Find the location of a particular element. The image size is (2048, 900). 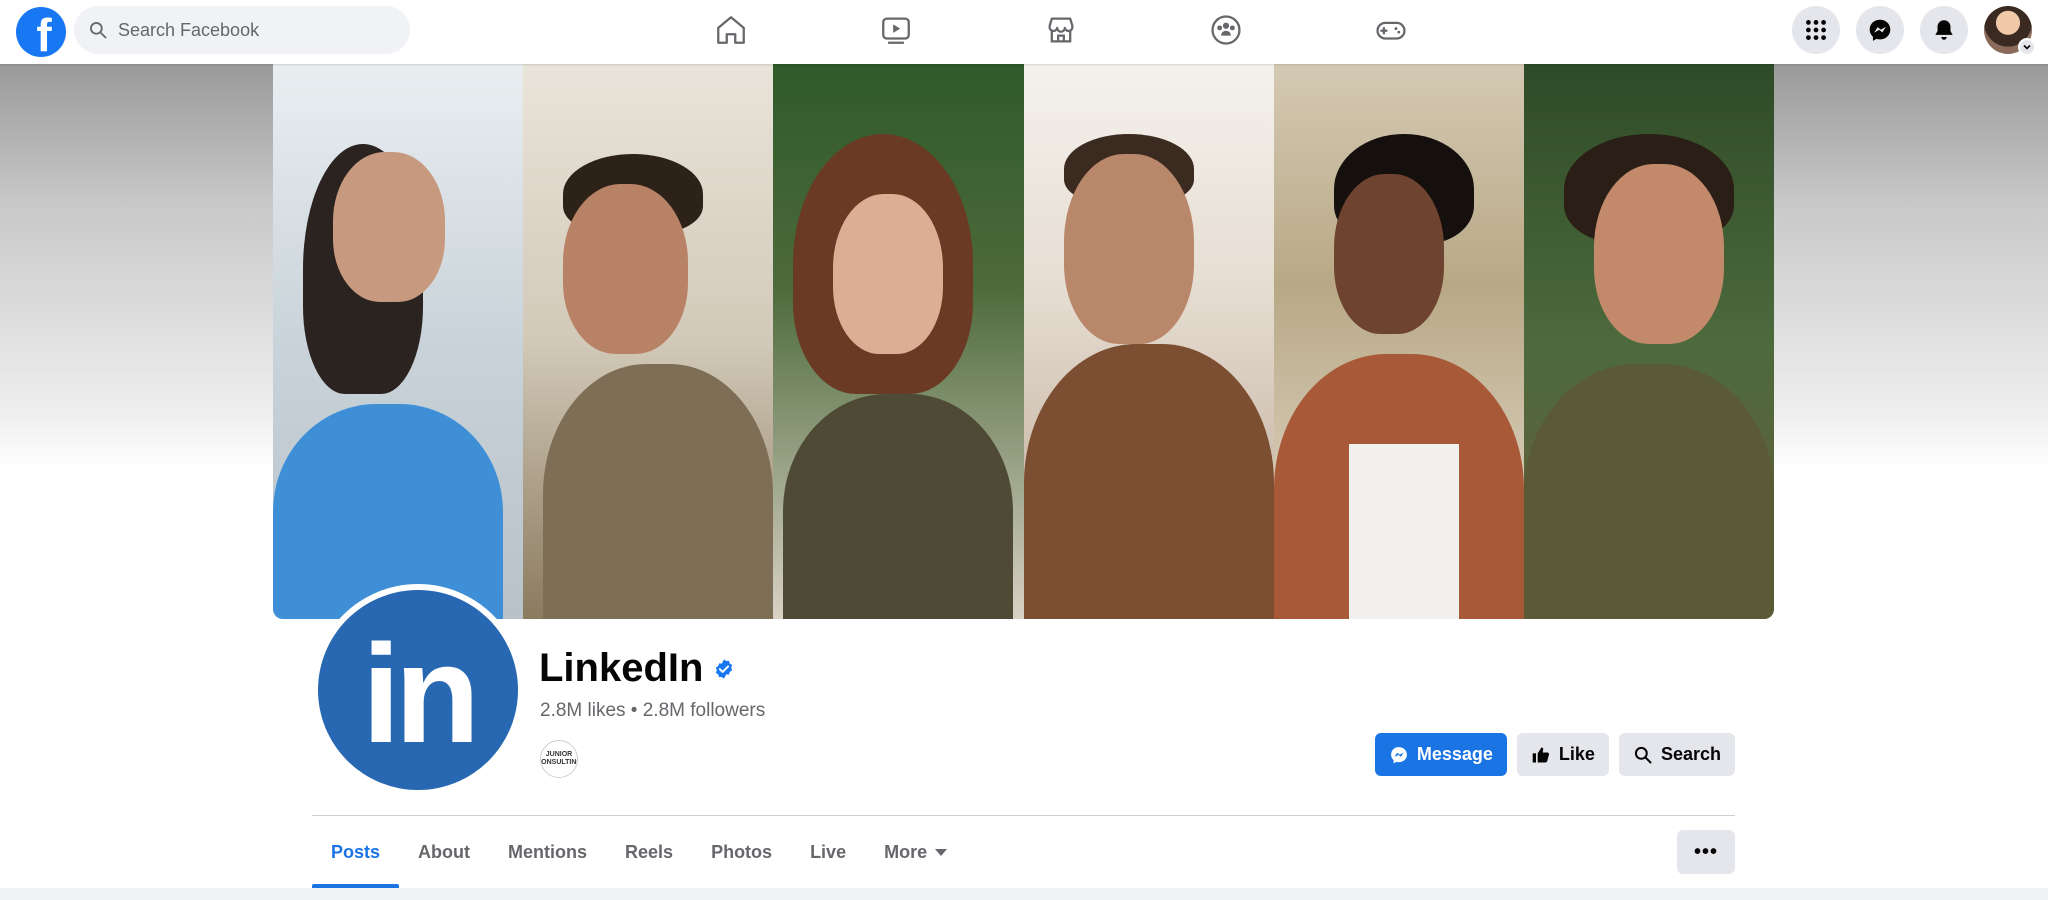

caret-down-icon is located at coordinates (941, 852).